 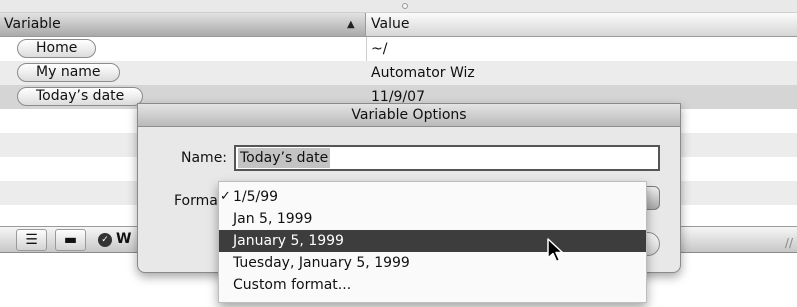 I want to click on resize-grip-icon: //, so click(x=789, y=243).